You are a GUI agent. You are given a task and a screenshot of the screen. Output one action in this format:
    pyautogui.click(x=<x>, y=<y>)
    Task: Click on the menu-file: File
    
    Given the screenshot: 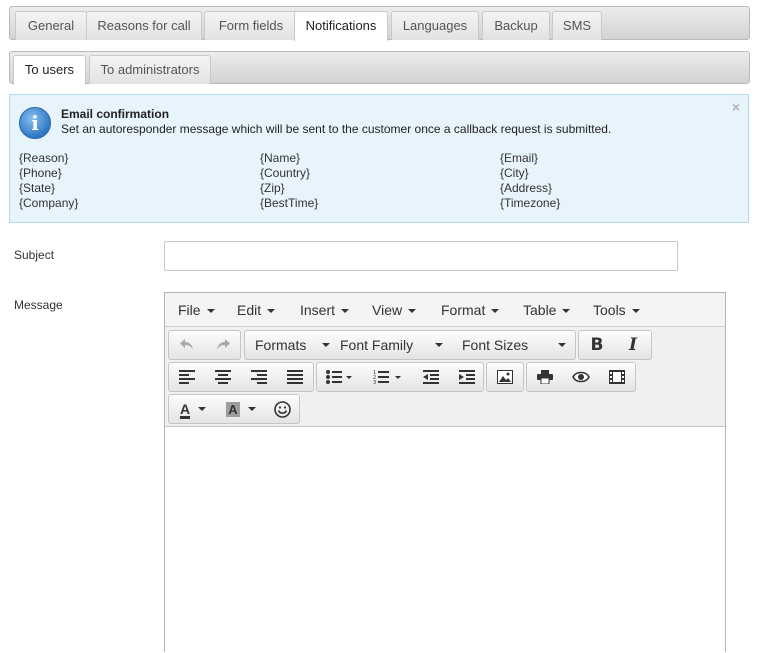 What is the action you would take?
    pyautogui.click(x=196, y=310)
    